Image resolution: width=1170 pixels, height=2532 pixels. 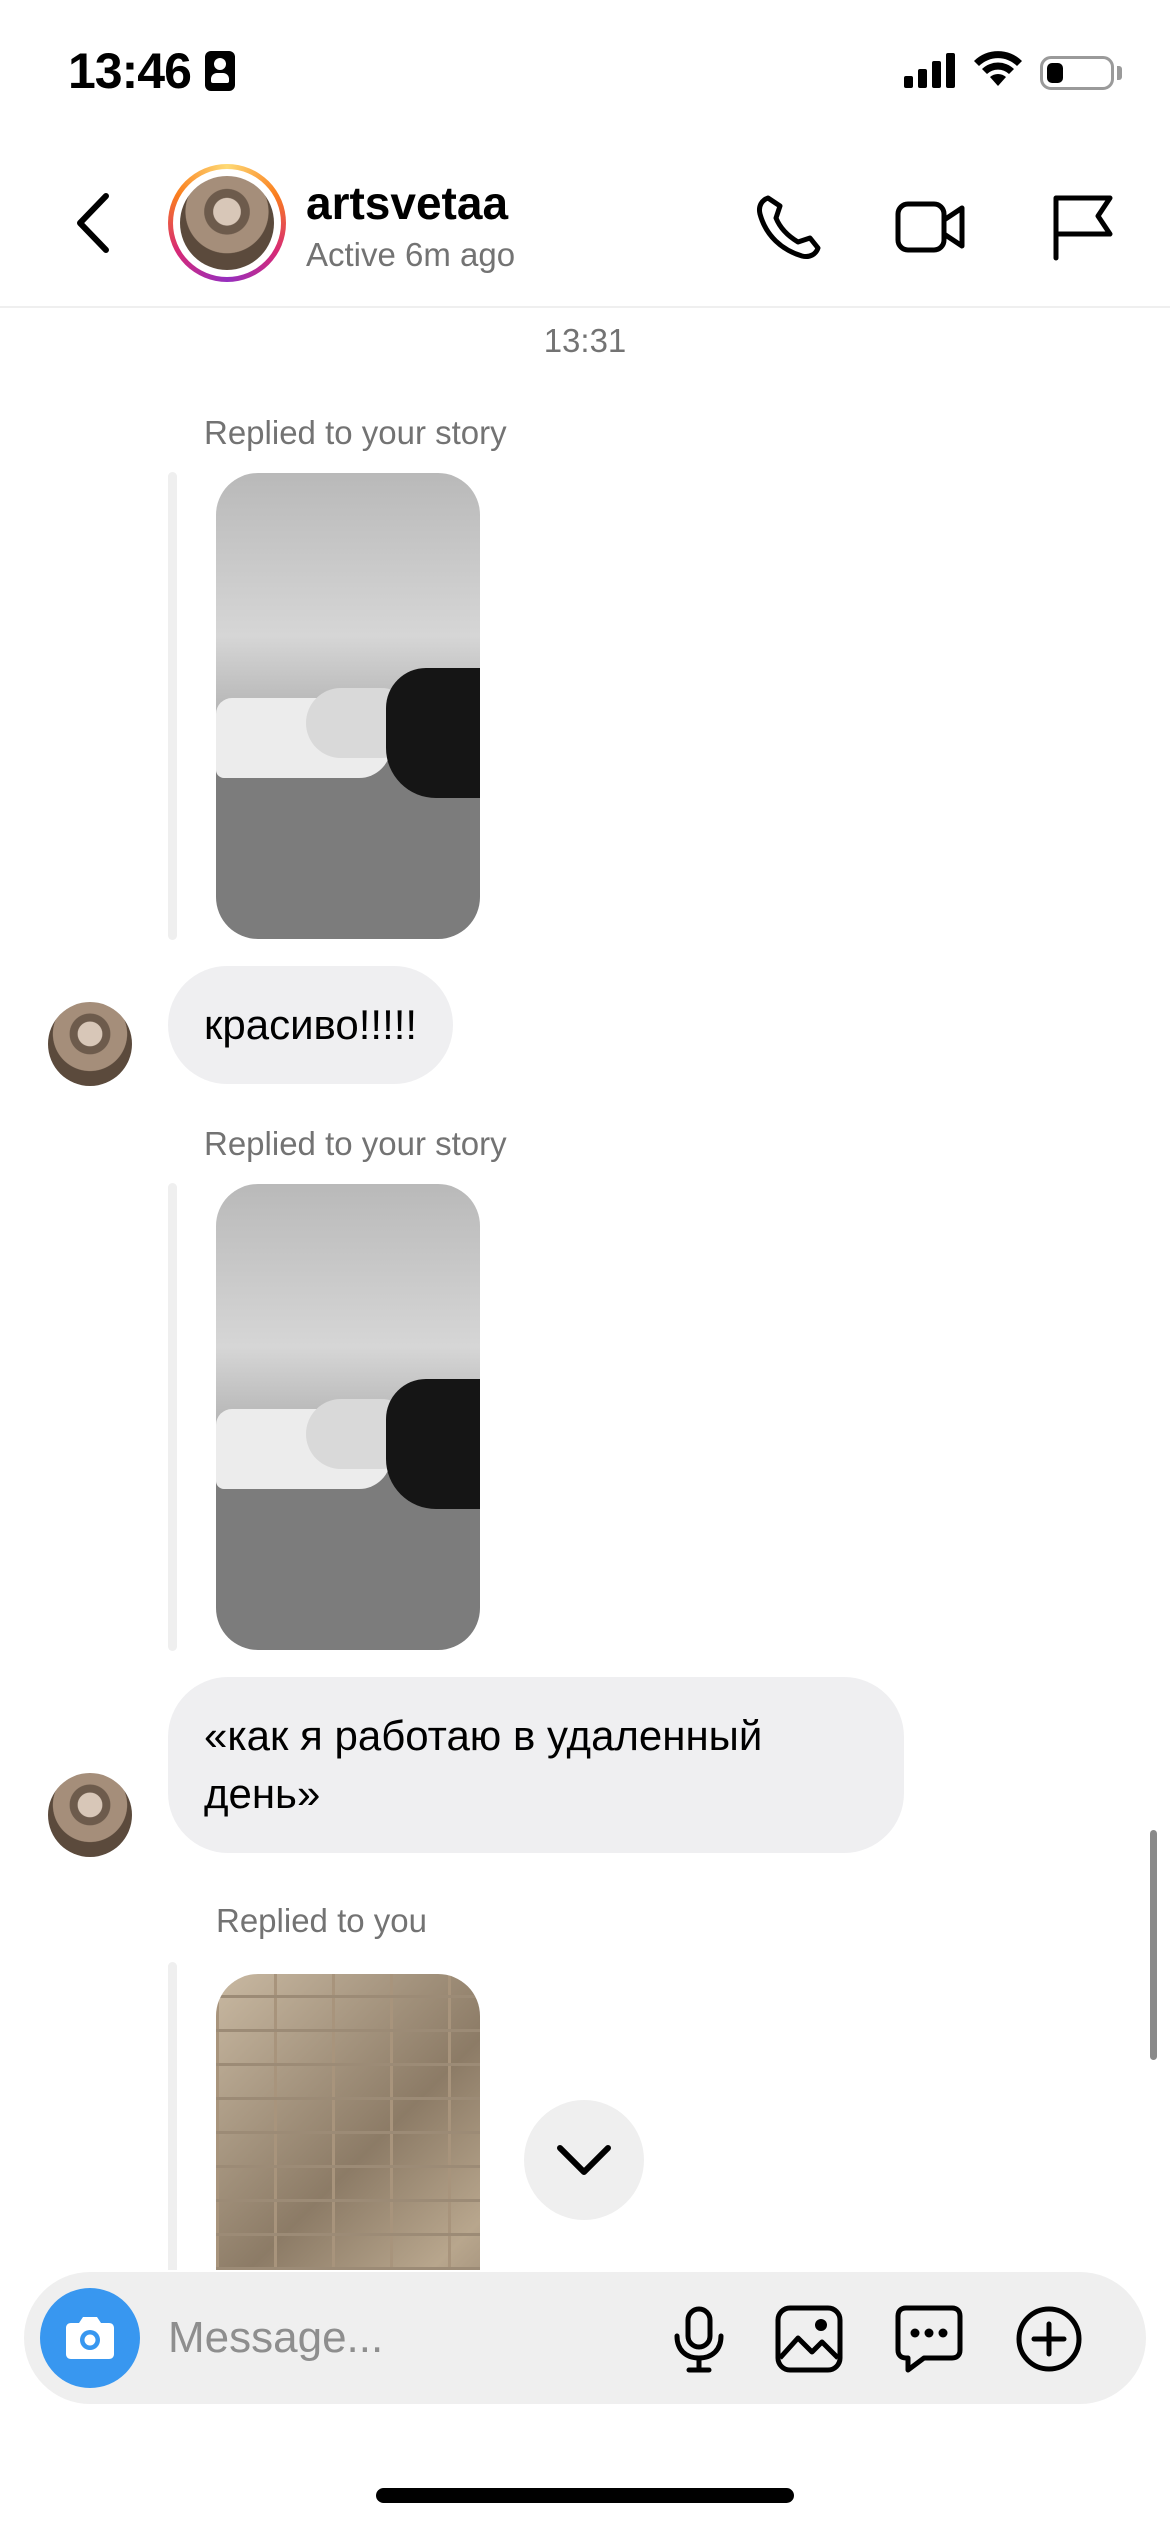 I want to click on clock-text: 13:46, so click(x=130, y=71).